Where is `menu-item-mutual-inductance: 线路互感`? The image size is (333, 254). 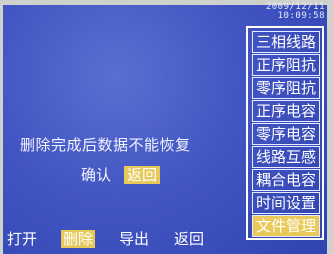
menu-item-mutual-inductance: 线路互感 is located at coordinates (286, 157).